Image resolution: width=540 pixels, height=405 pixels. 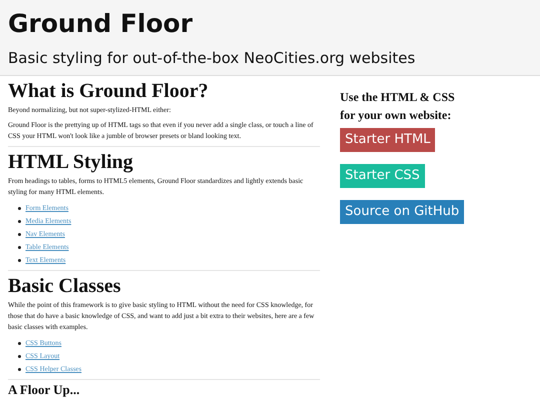 What do you see at coordinates (100, 24) in the screenshot?
I see `site-title: Ground Floor` at bounding box center [100, 24].